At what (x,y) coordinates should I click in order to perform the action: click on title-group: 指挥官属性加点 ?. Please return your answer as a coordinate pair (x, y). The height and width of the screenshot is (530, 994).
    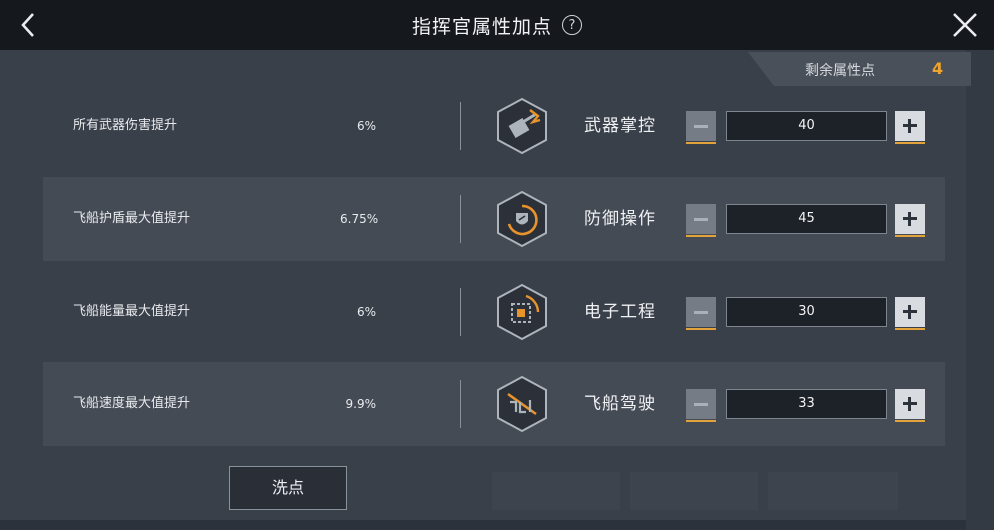
    Looking at the image, I should click on (497, 25).